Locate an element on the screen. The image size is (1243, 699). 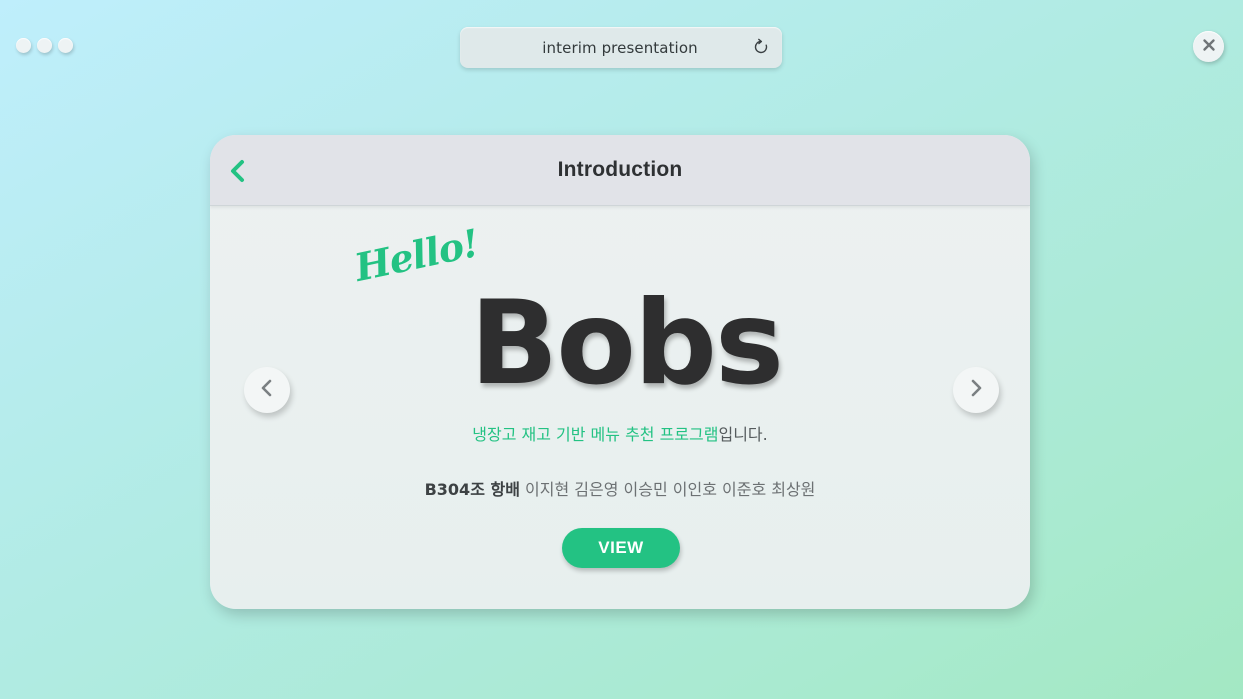
address-bar-text: interim presentation is located at coordinates (620, 47).